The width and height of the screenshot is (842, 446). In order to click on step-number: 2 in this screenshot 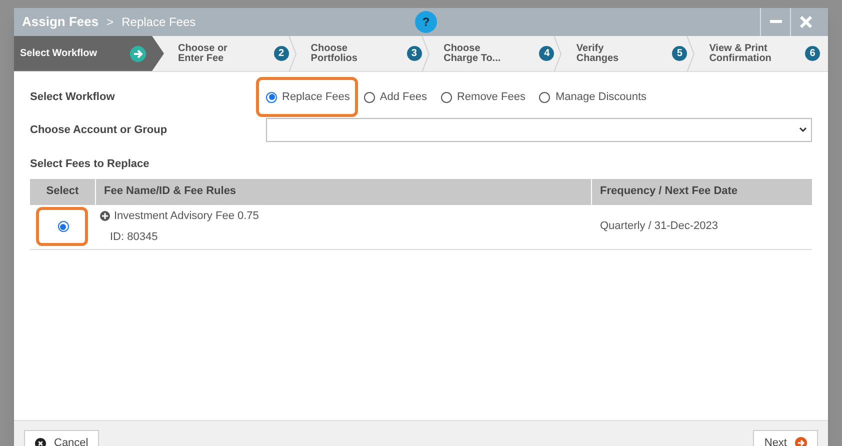, I will do `click(281, 53)`.